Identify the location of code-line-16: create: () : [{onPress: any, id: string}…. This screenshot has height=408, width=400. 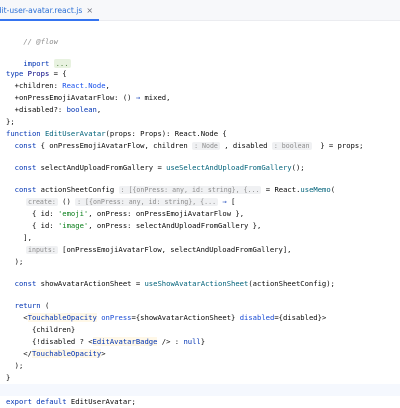
(131, 201).